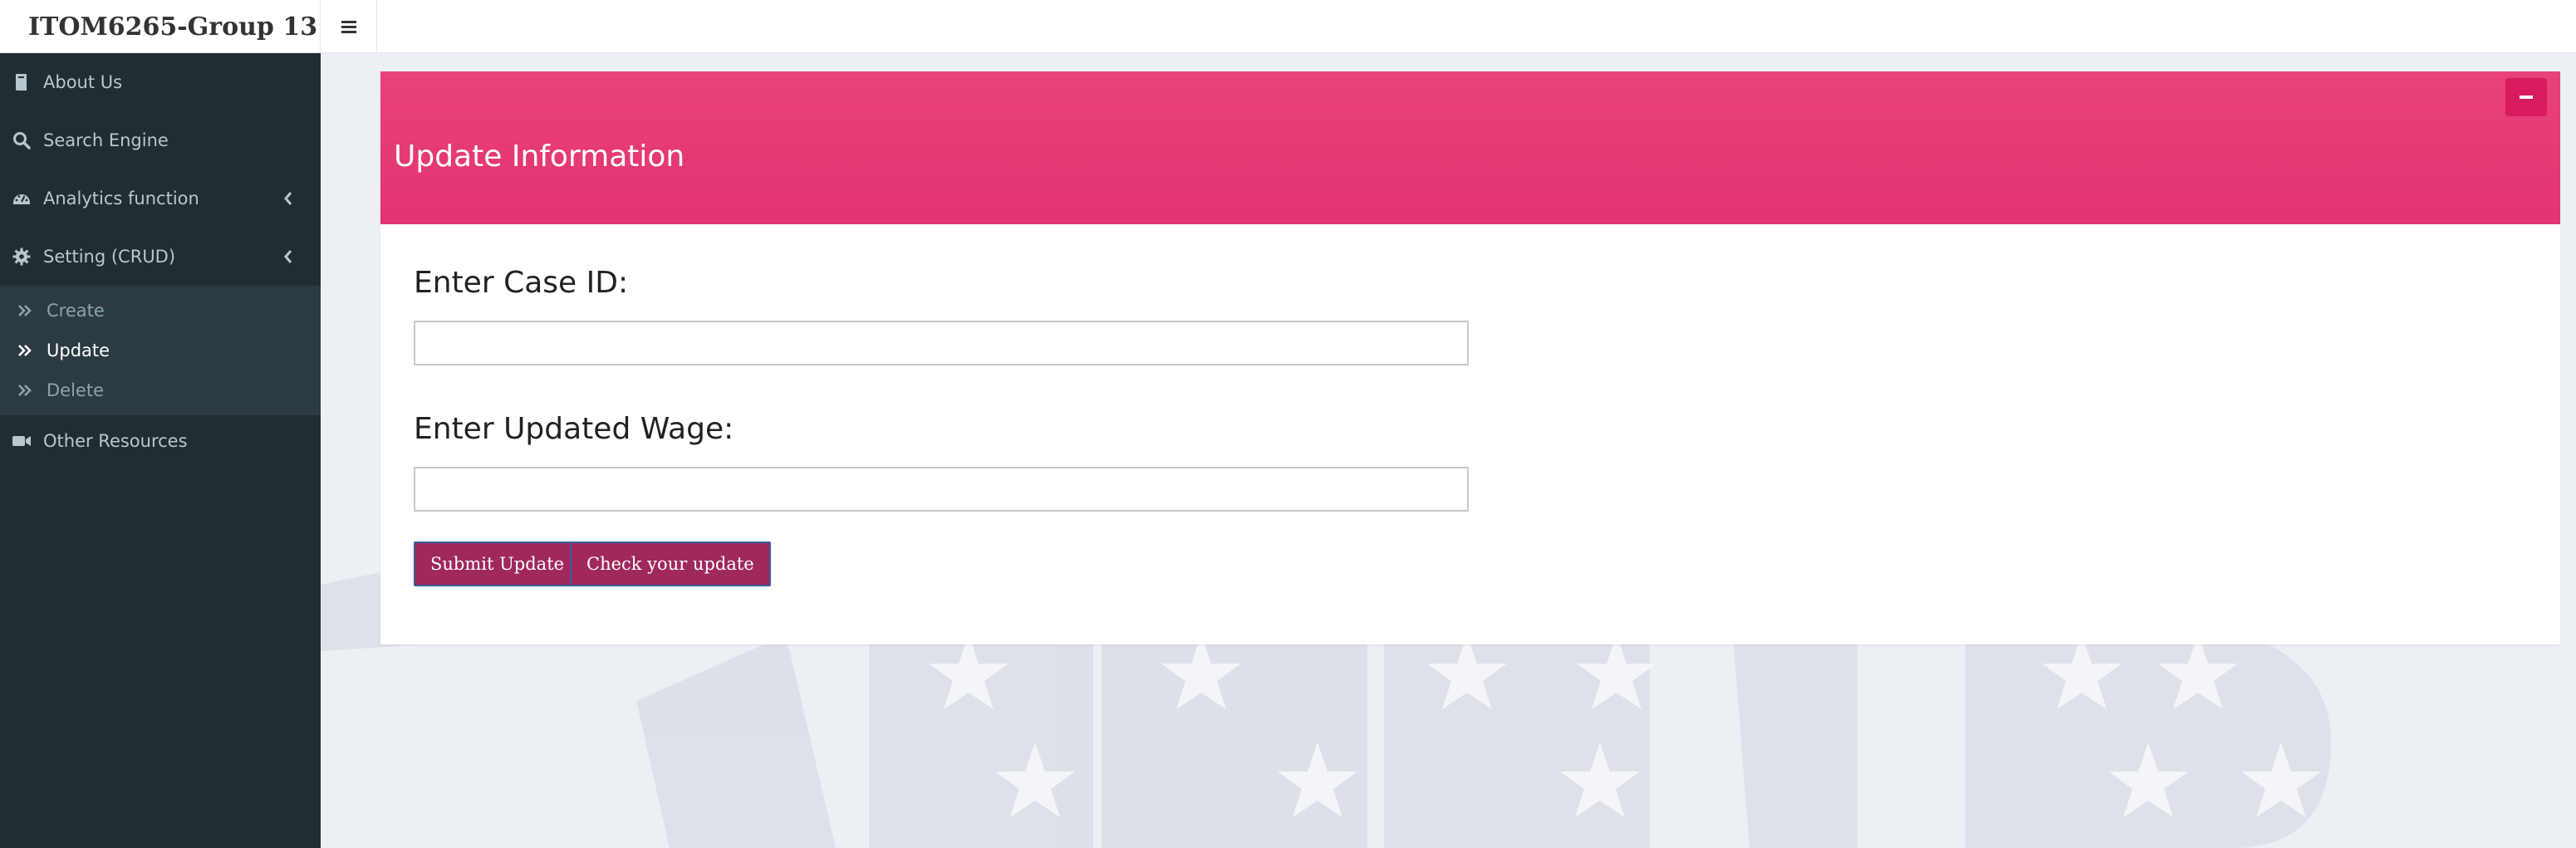  I want to click on hamburger-icon, so click(348, 27).